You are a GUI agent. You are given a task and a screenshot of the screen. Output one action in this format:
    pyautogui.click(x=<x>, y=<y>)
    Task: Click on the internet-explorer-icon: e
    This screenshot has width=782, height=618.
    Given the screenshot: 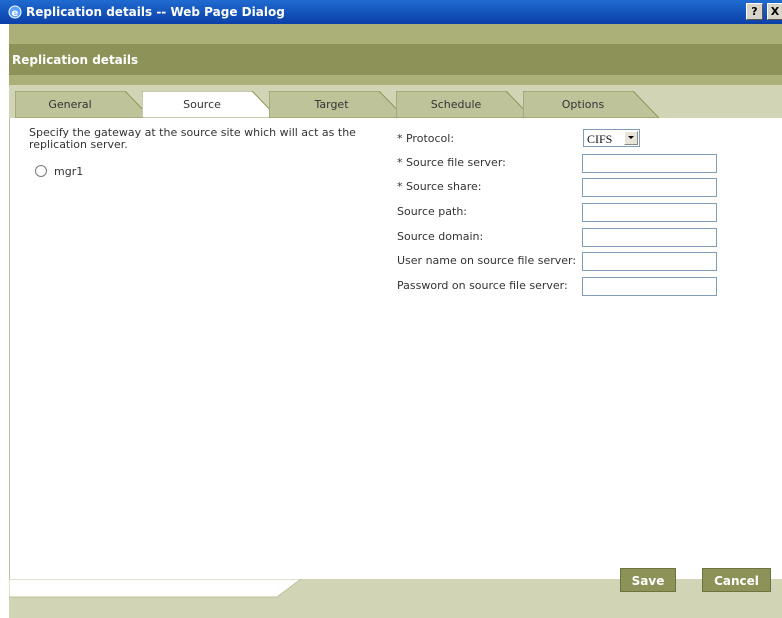 What is the action you would take?
    pyautogui.click(x=15, y=12)
    